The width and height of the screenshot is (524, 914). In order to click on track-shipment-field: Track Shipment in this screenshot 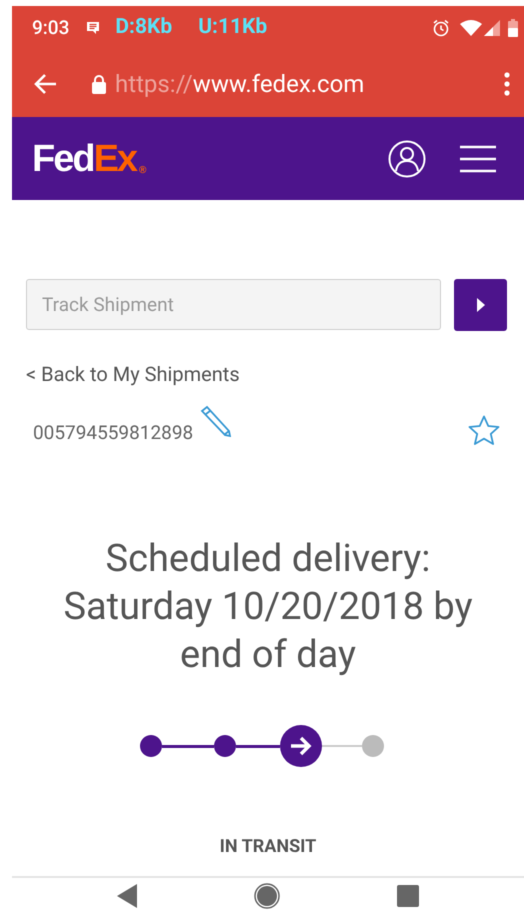, I will do `click(233, 304)`.